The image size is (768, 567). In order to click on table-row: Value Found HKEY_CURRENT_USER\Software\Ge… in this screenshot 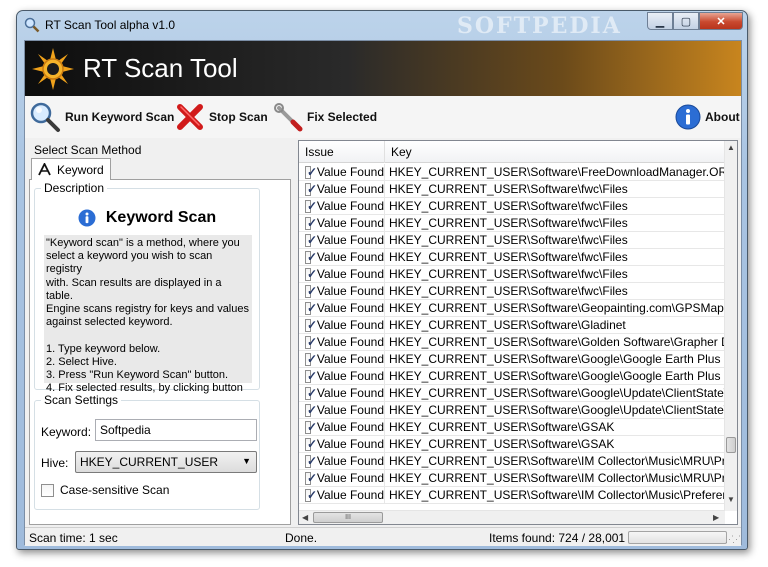, I will do `click(512, 308)`.